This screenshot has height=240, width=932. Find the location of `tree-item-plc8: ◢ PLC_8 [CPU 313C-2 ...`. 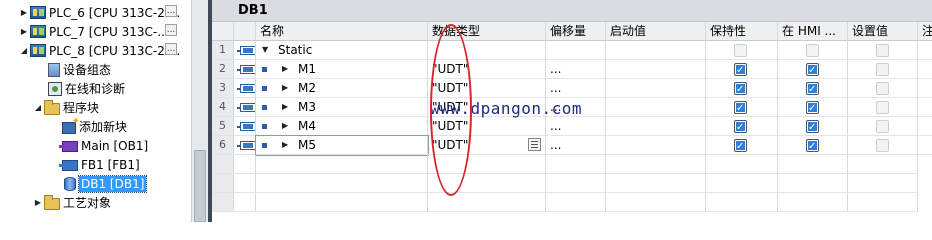

tree-item-plc8: ◢ PLC_8 [CPU 313C-2 ... is located at coordinates (95, 50).